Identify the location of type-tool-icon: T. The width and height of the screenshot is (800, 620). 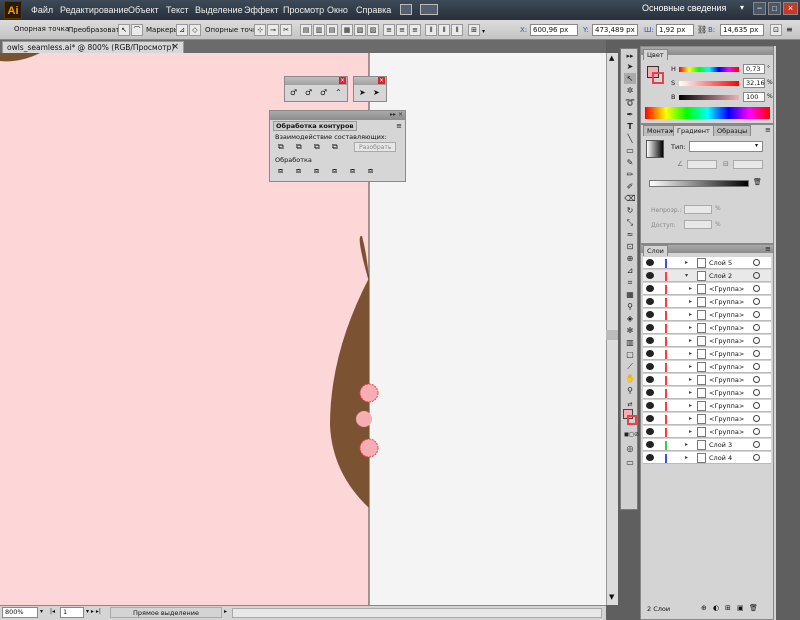
(630, 126).